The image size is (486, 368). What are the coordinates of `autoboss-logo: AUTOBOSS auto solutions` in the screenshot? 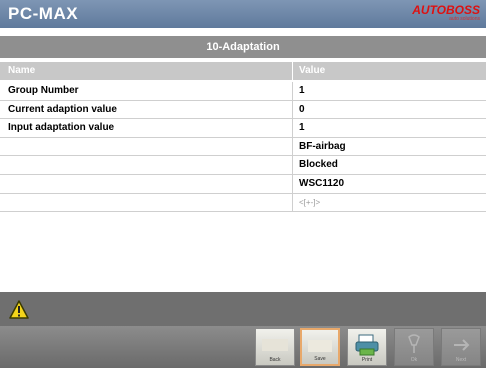 It's located at (446, 13).